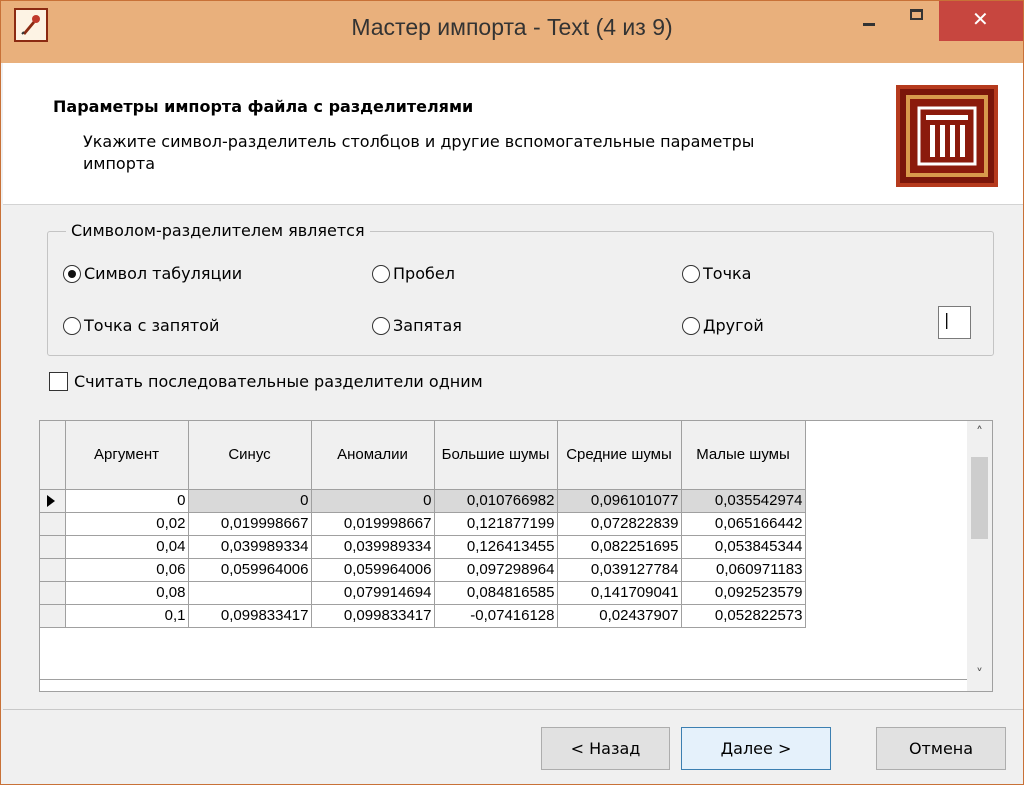  Describe the element at coordinates (127, 547) in the screenshot. I see `table-cell: 0,04` at that location.